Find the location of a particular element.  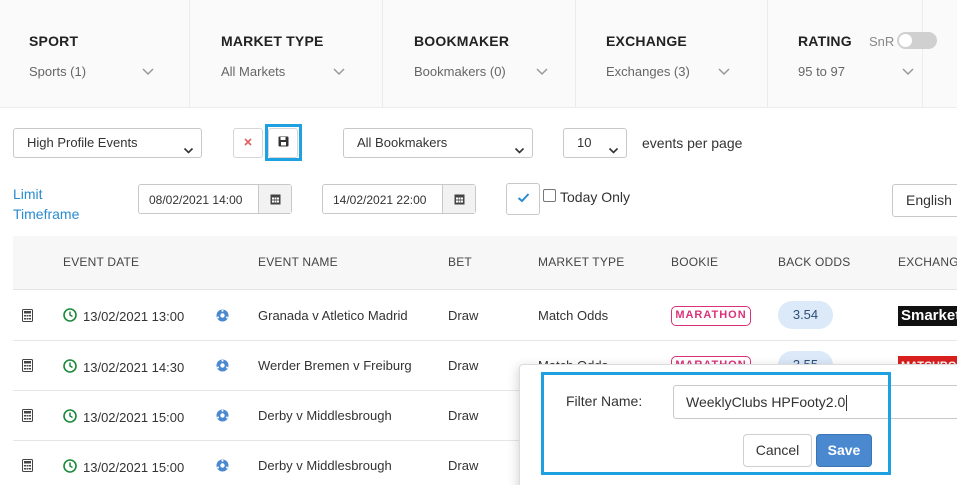

clear-filter-button is located at coordinates (248, 143).